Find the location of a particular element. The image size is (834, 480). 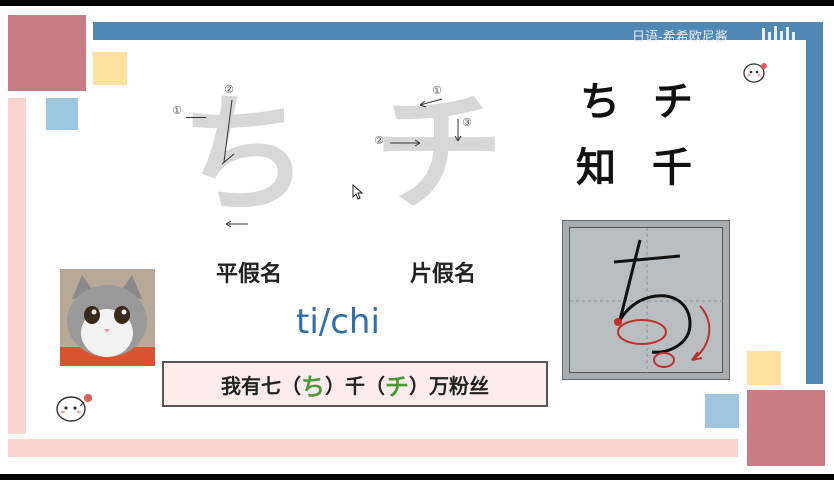

right-blue-bar is located at coordinates (814, 203).